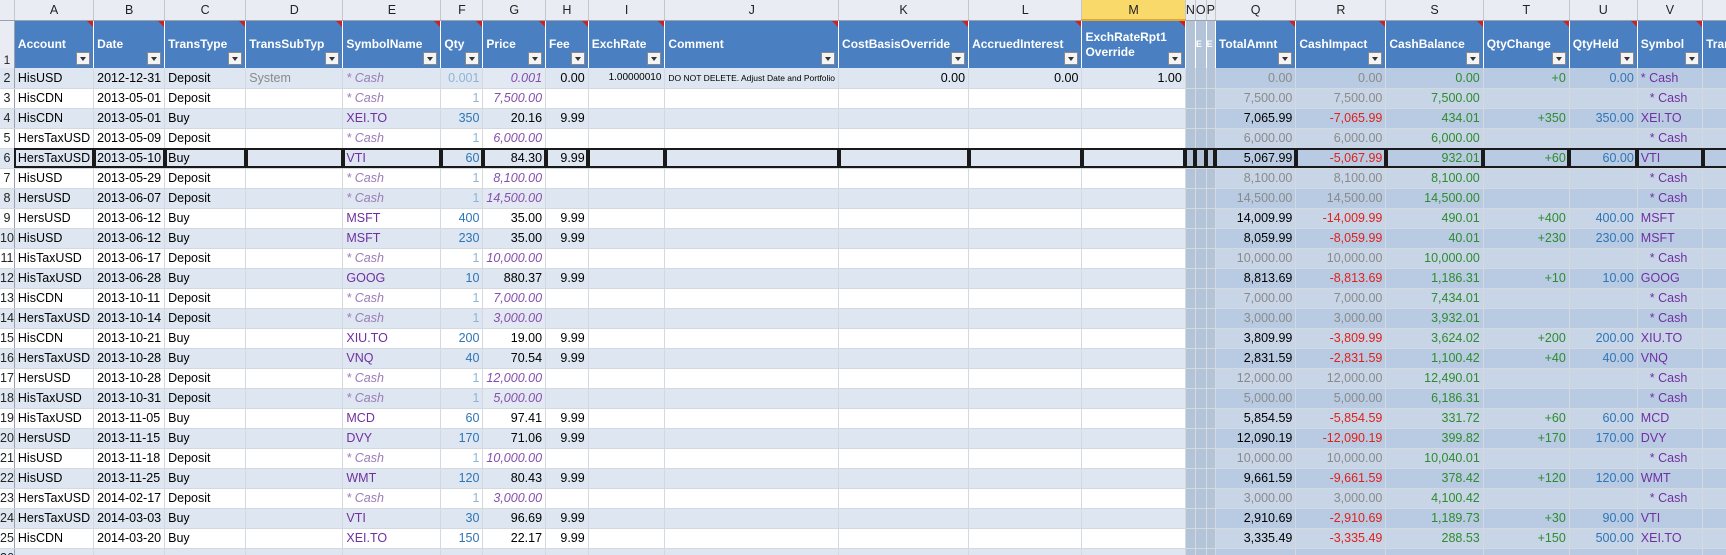  Describe the element at coordinates (205, 338) in the screenshot. I see `cell-c15: Buy` at that location.